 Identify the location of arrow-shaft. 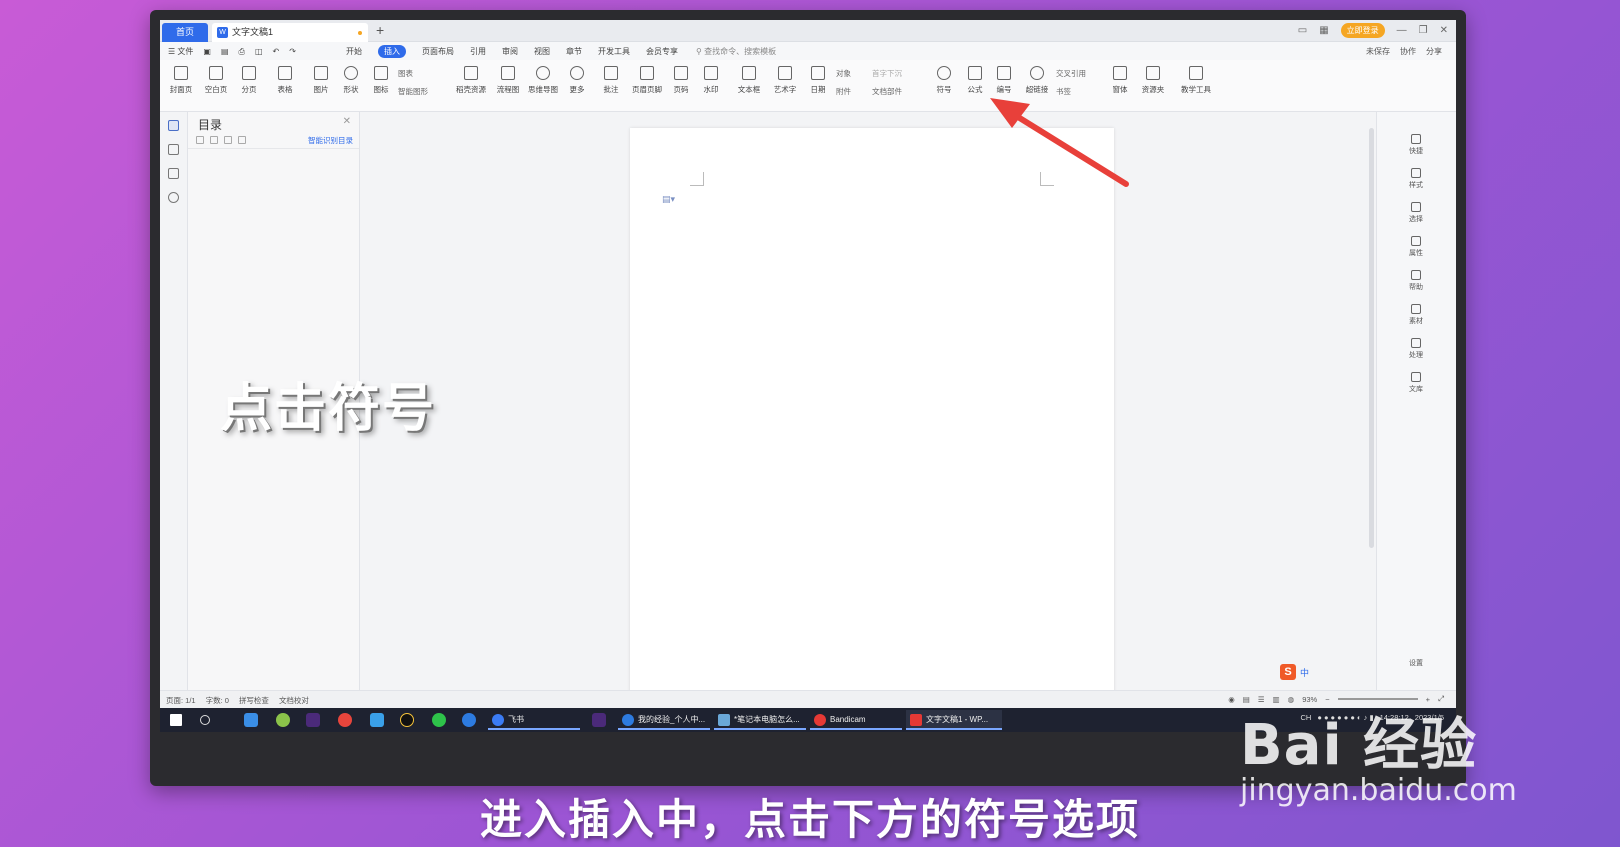
(1068, 148).